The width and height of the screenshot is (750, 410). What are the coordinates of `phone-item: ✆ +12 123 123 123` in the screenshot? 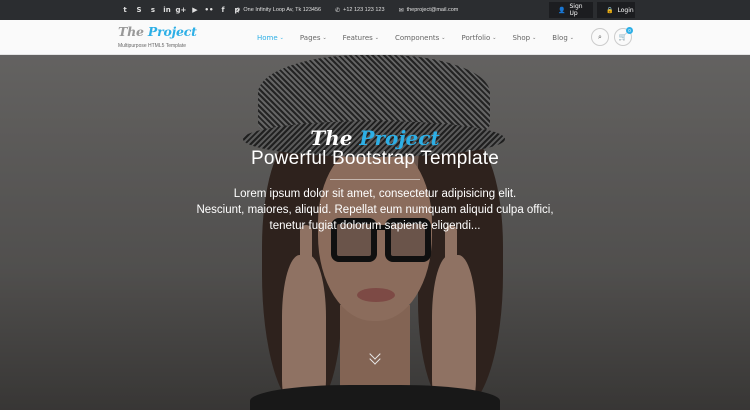 It's located at (359, 10).